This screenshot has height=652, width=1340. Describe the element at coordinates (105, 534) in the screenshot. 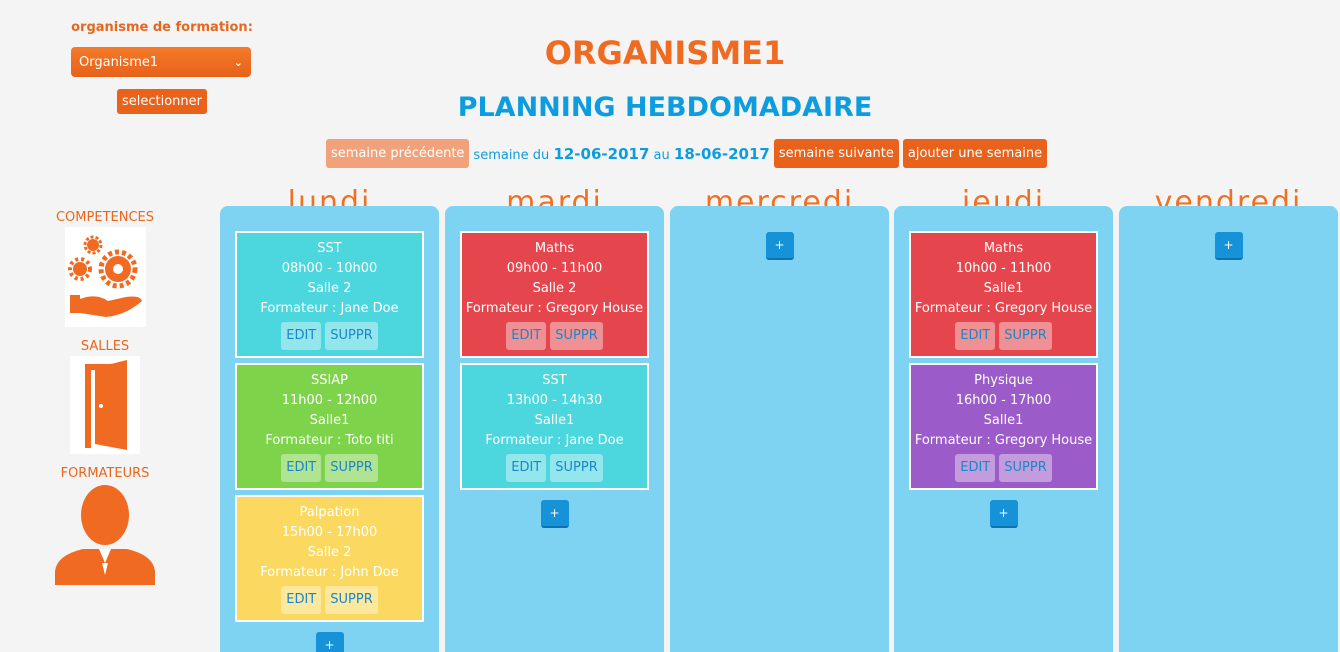

I see `person-icon` at that location.